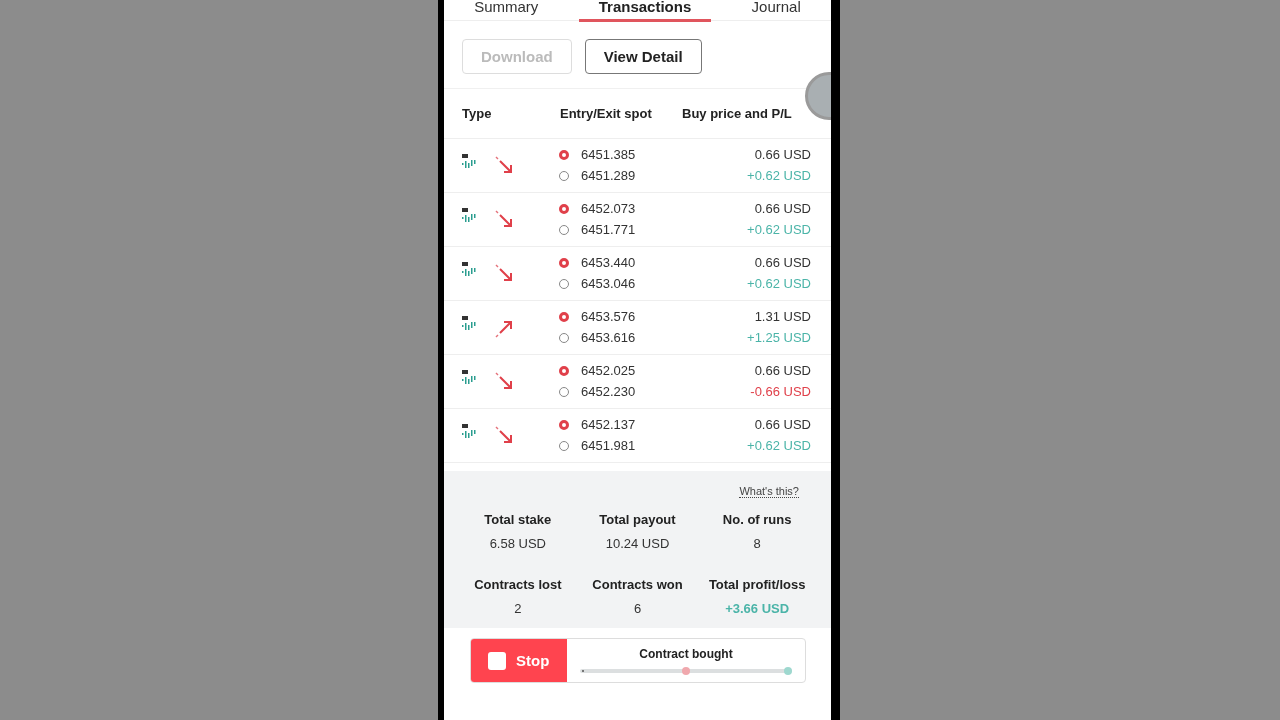  I want to click on exit-spot: 6451.289, so click(609, 176).